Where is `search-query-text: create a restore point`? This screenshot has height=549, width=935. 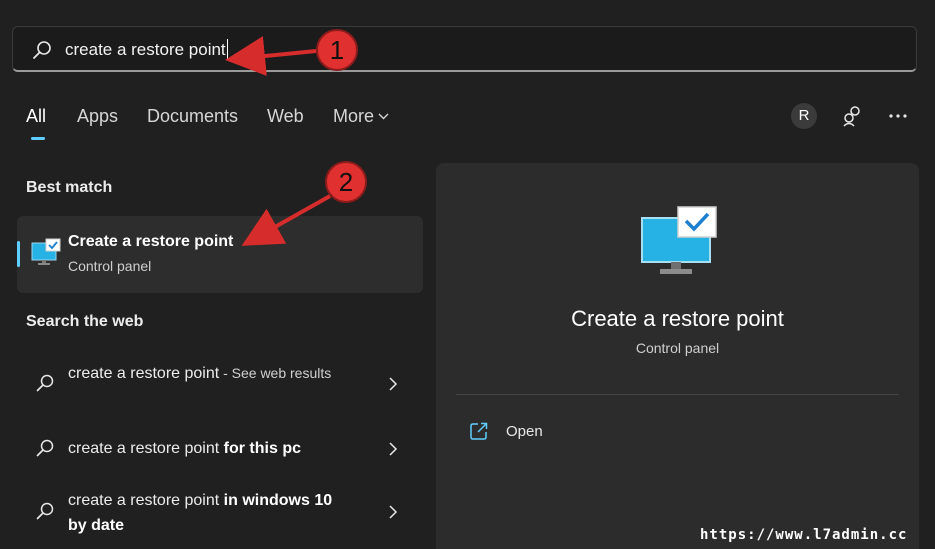 search-query-text: create a restore point is located at coordinates (145, 49).